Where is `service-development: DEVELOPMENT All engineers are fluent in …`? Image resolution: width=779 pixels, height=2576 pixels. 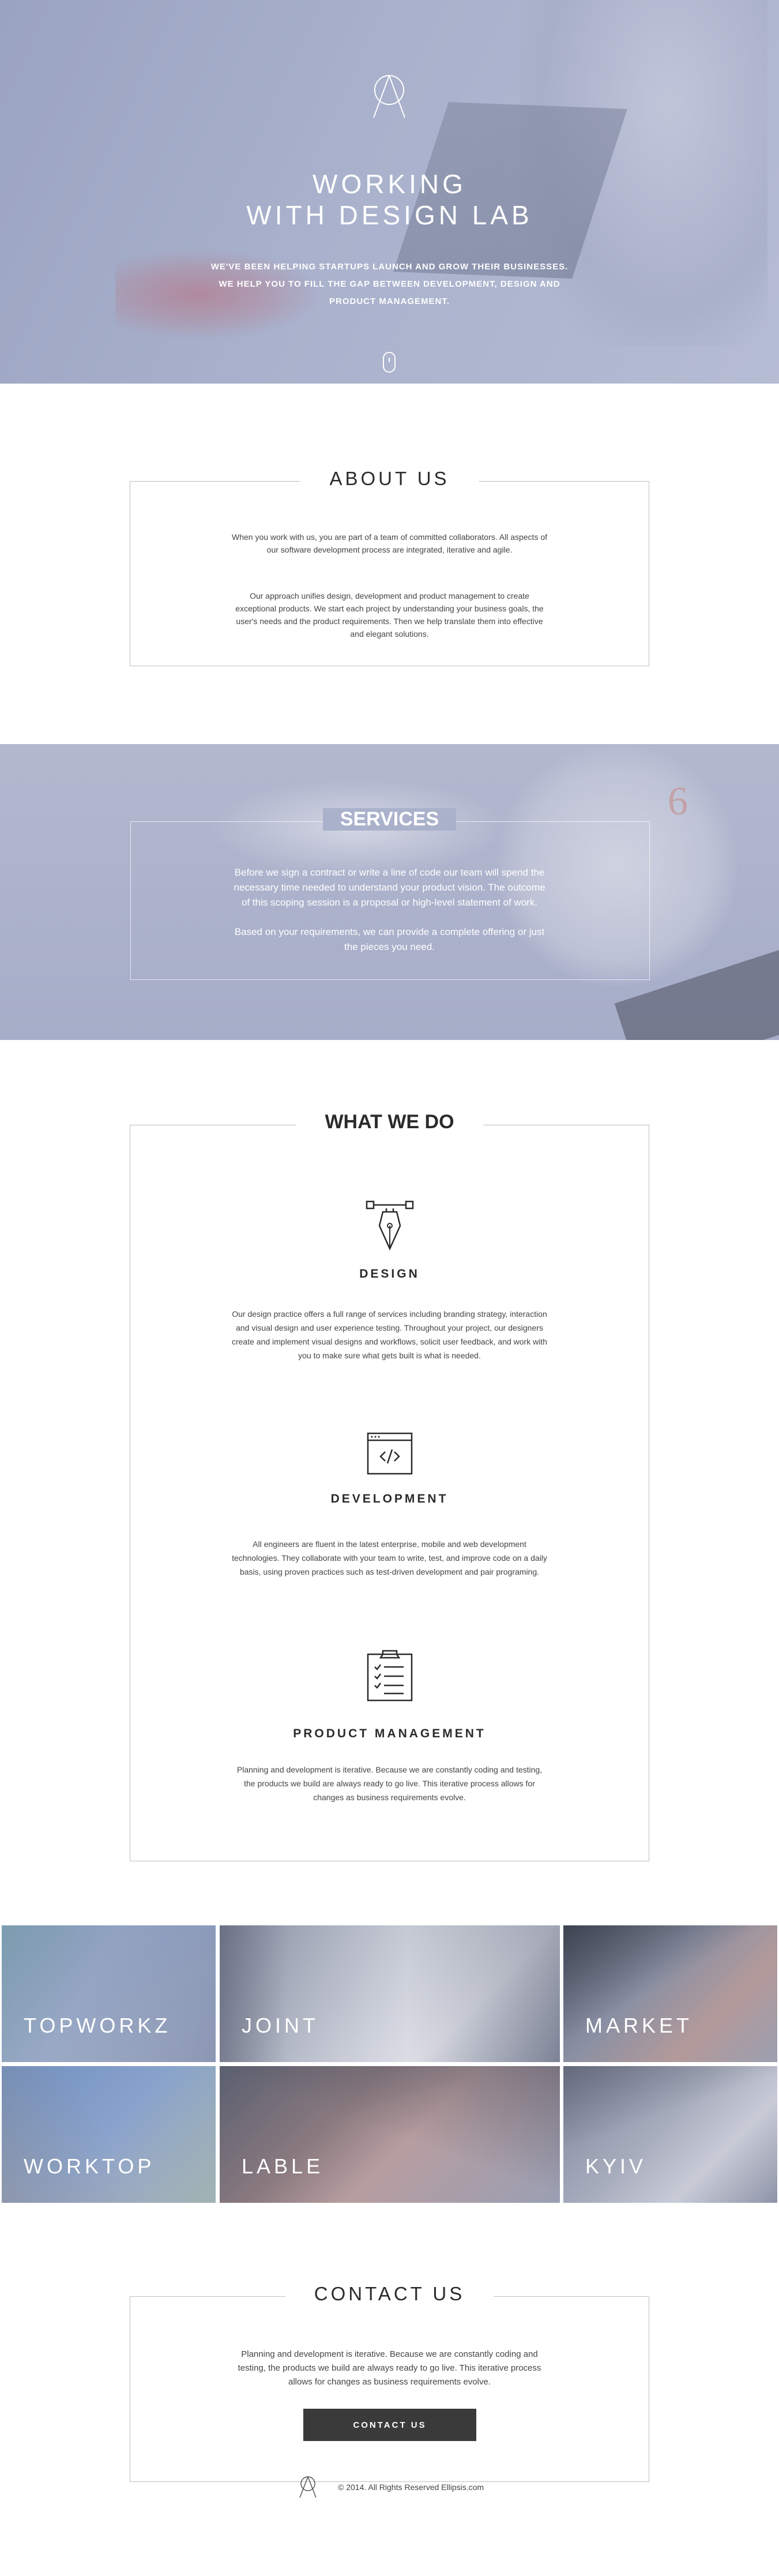 service-development: DEVELOPMENT All engineers are fluent in … is located at coordinates (389, 1504).